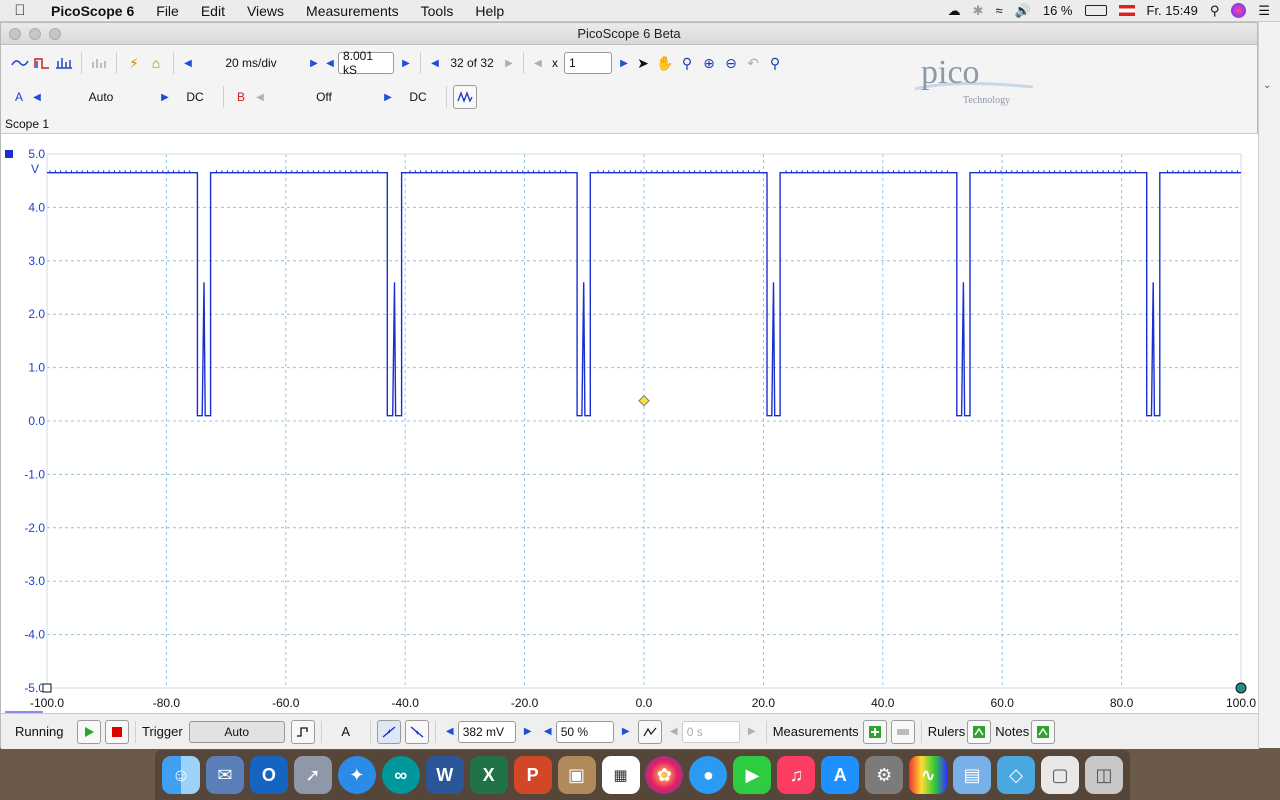  Describe the element at coordinates (406, 63) in the screenshot. I see `samples-increase-button: ▶` at that location.